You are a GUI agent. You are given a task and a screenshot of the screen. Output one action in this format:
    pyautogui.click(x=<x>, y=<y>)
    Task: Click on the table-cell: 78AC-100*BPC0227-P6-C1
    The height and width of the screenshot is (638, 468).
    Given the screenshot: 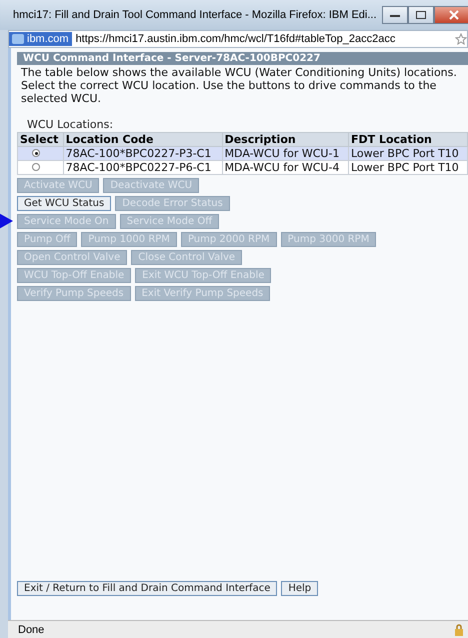 What is the action you would take?
    pyautogui.click(x=142, y=167)
    